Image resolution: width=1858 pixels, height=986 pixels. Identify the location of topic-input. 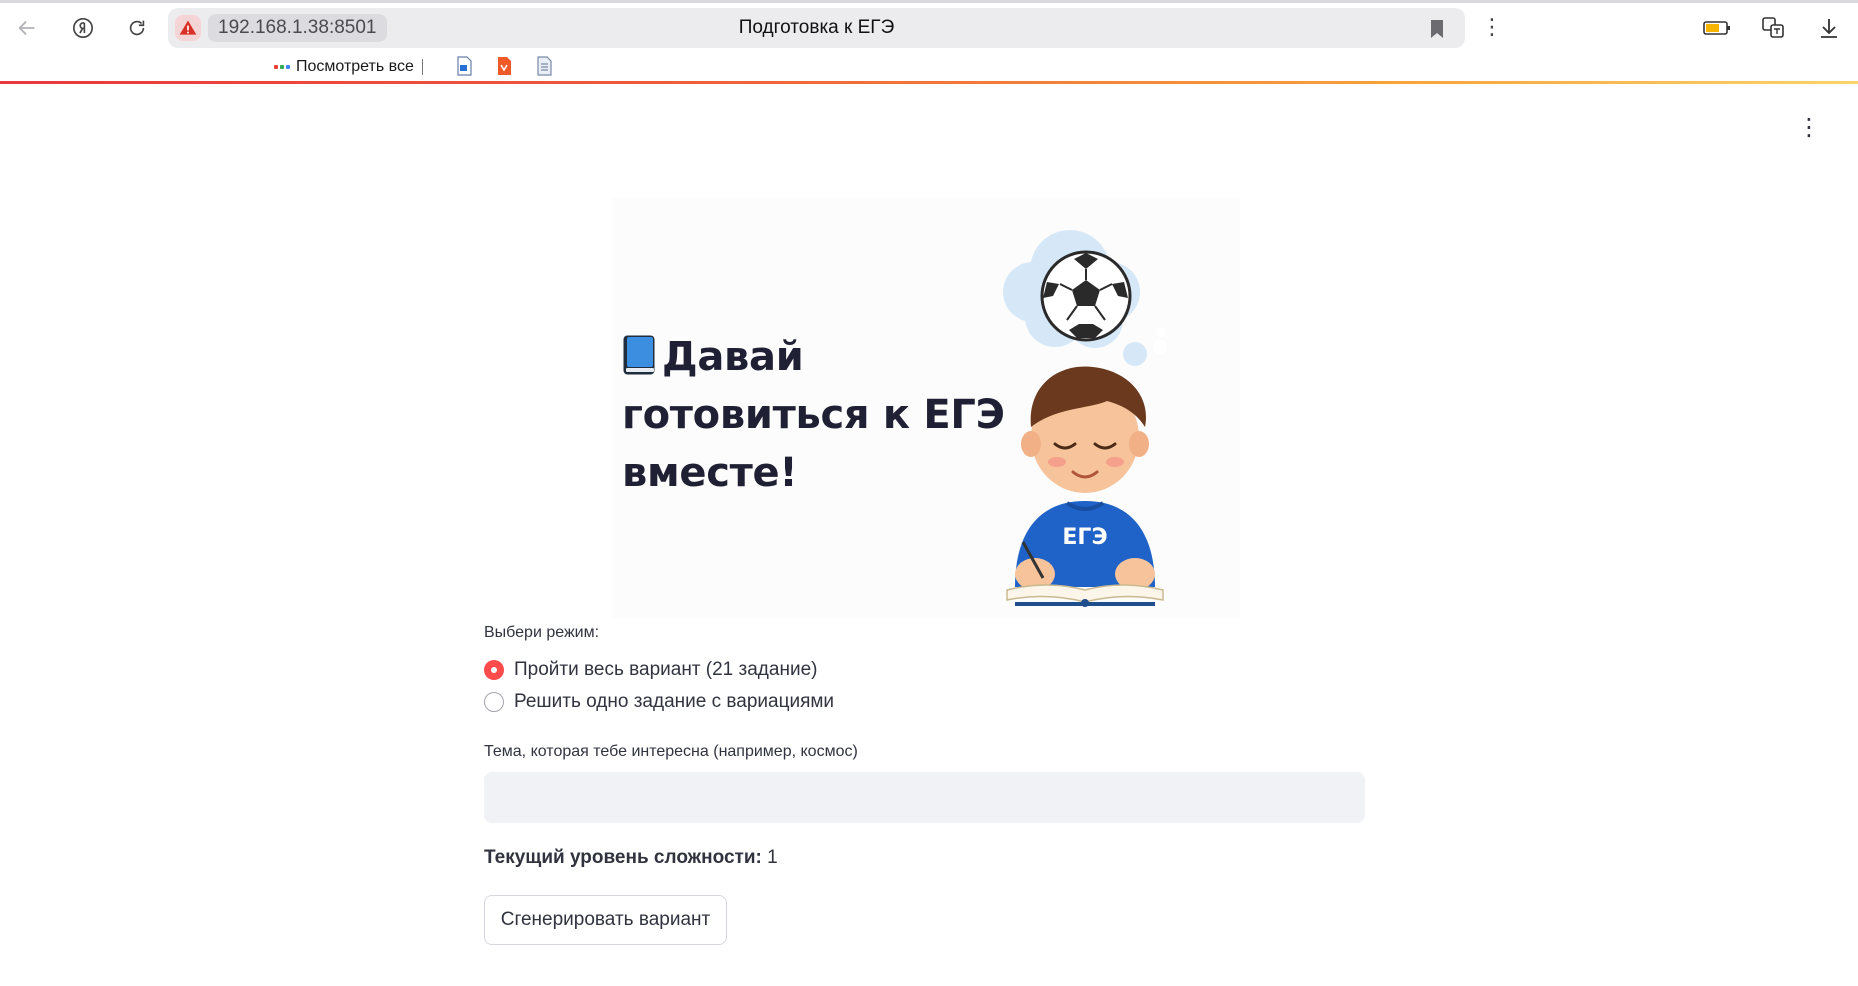
(924, 797).